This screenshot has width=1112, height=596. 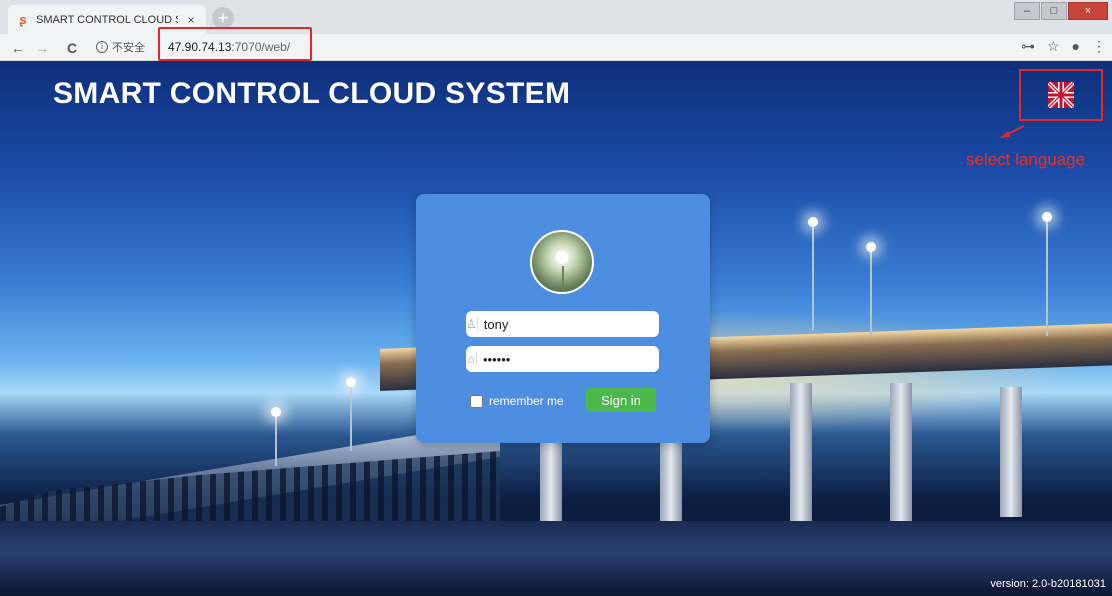 I want to click on remember-me-label: remember me, so click(x=526, y=401).